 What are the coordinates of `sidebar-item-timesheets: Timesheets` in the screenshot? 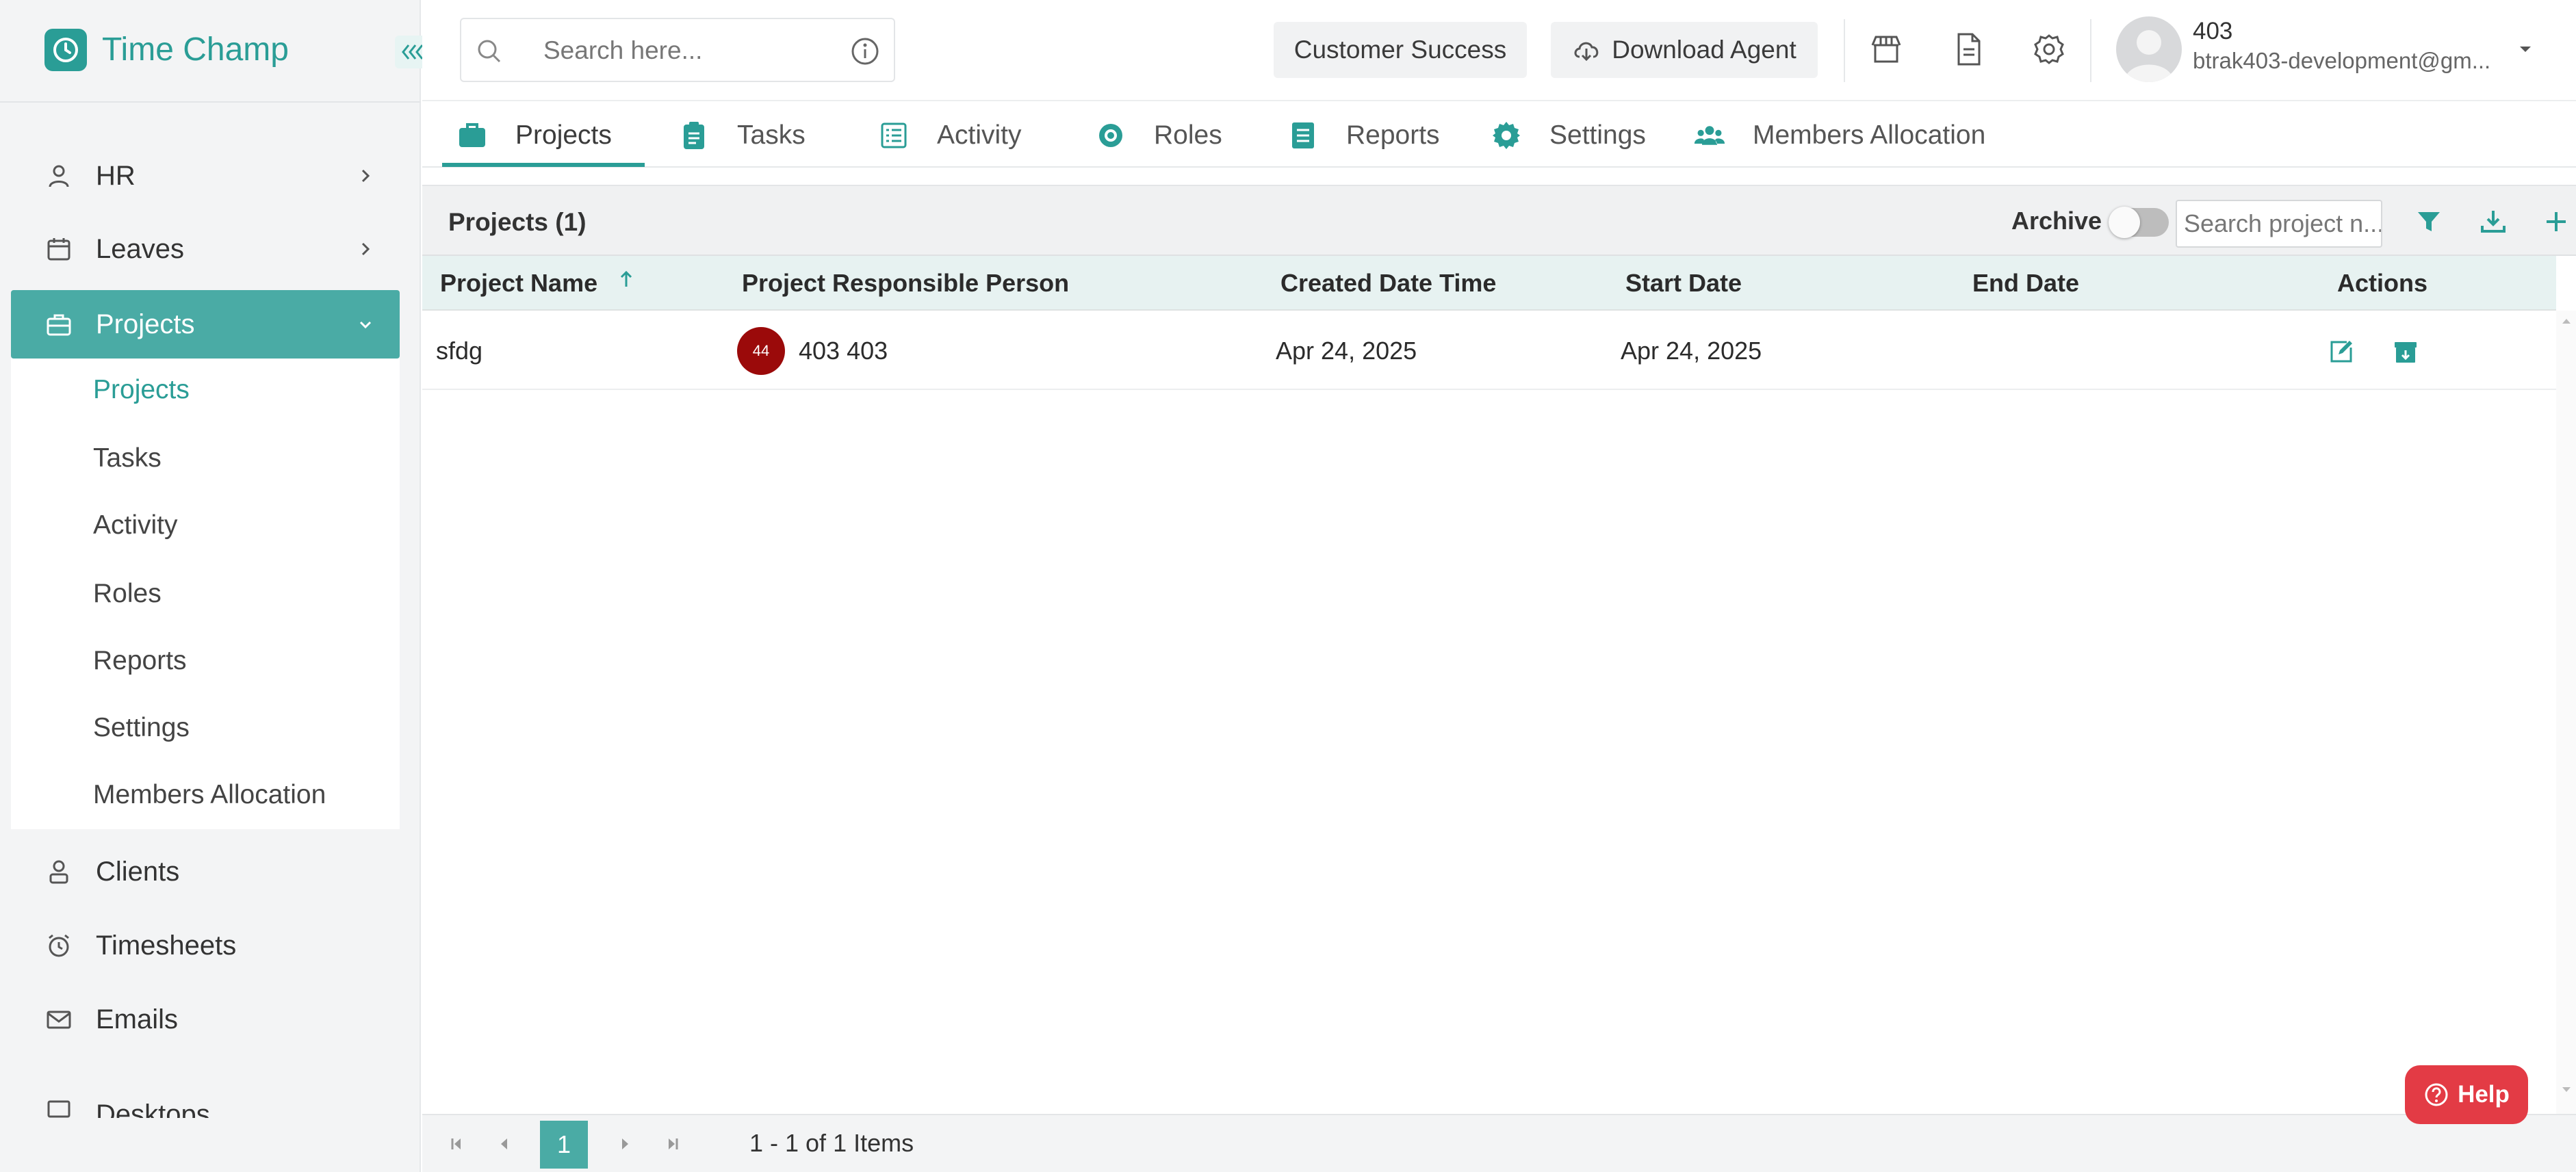 It's located at (205, 945).